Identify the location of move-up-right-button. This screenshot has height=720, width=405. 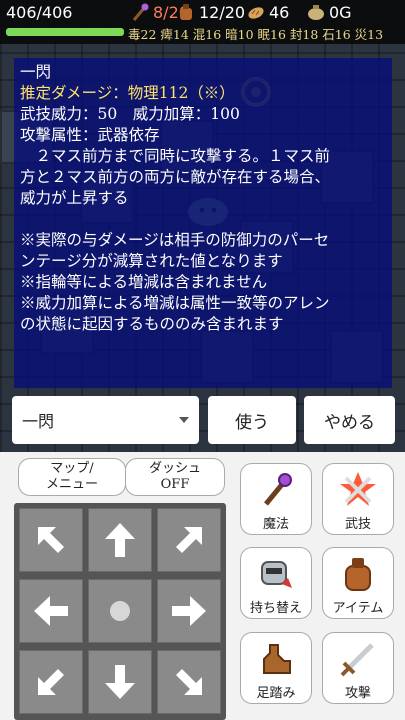
(189, 540).